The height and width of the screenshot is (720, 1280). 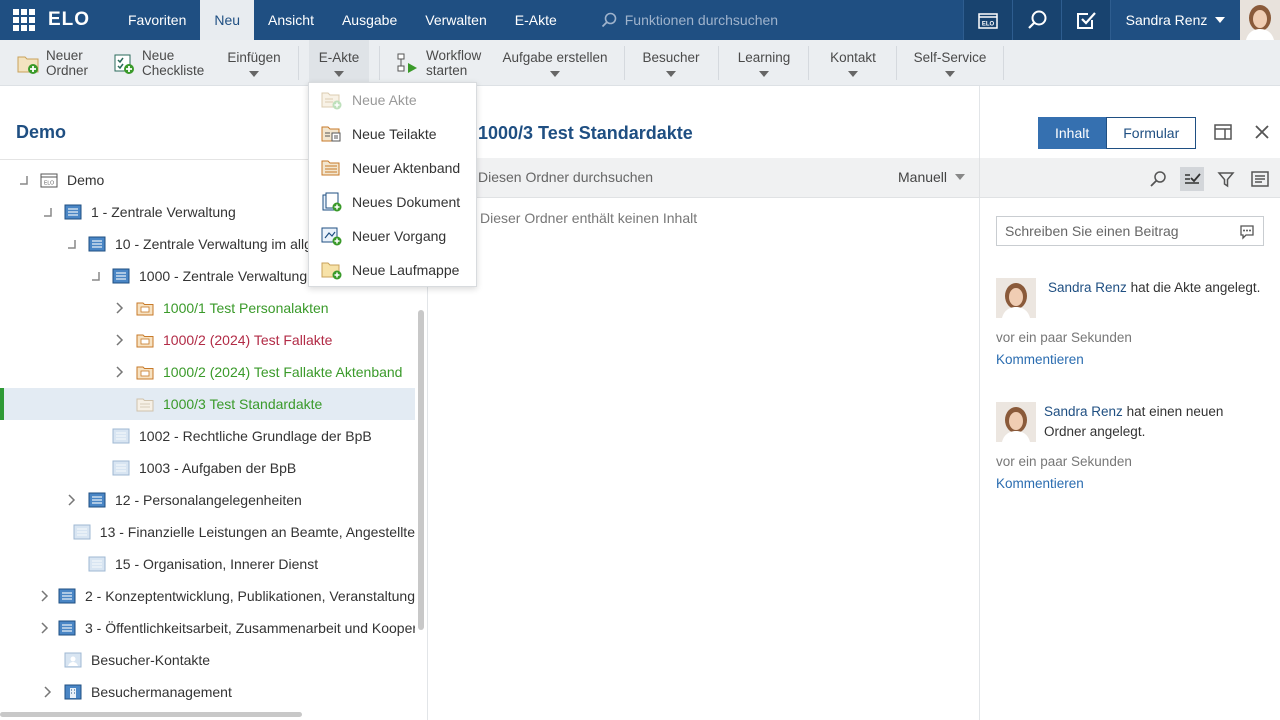 What do you see at coordinates (407, 63) in the screenshot?
I see `workflow-icon` at bounding box center [407, 63].